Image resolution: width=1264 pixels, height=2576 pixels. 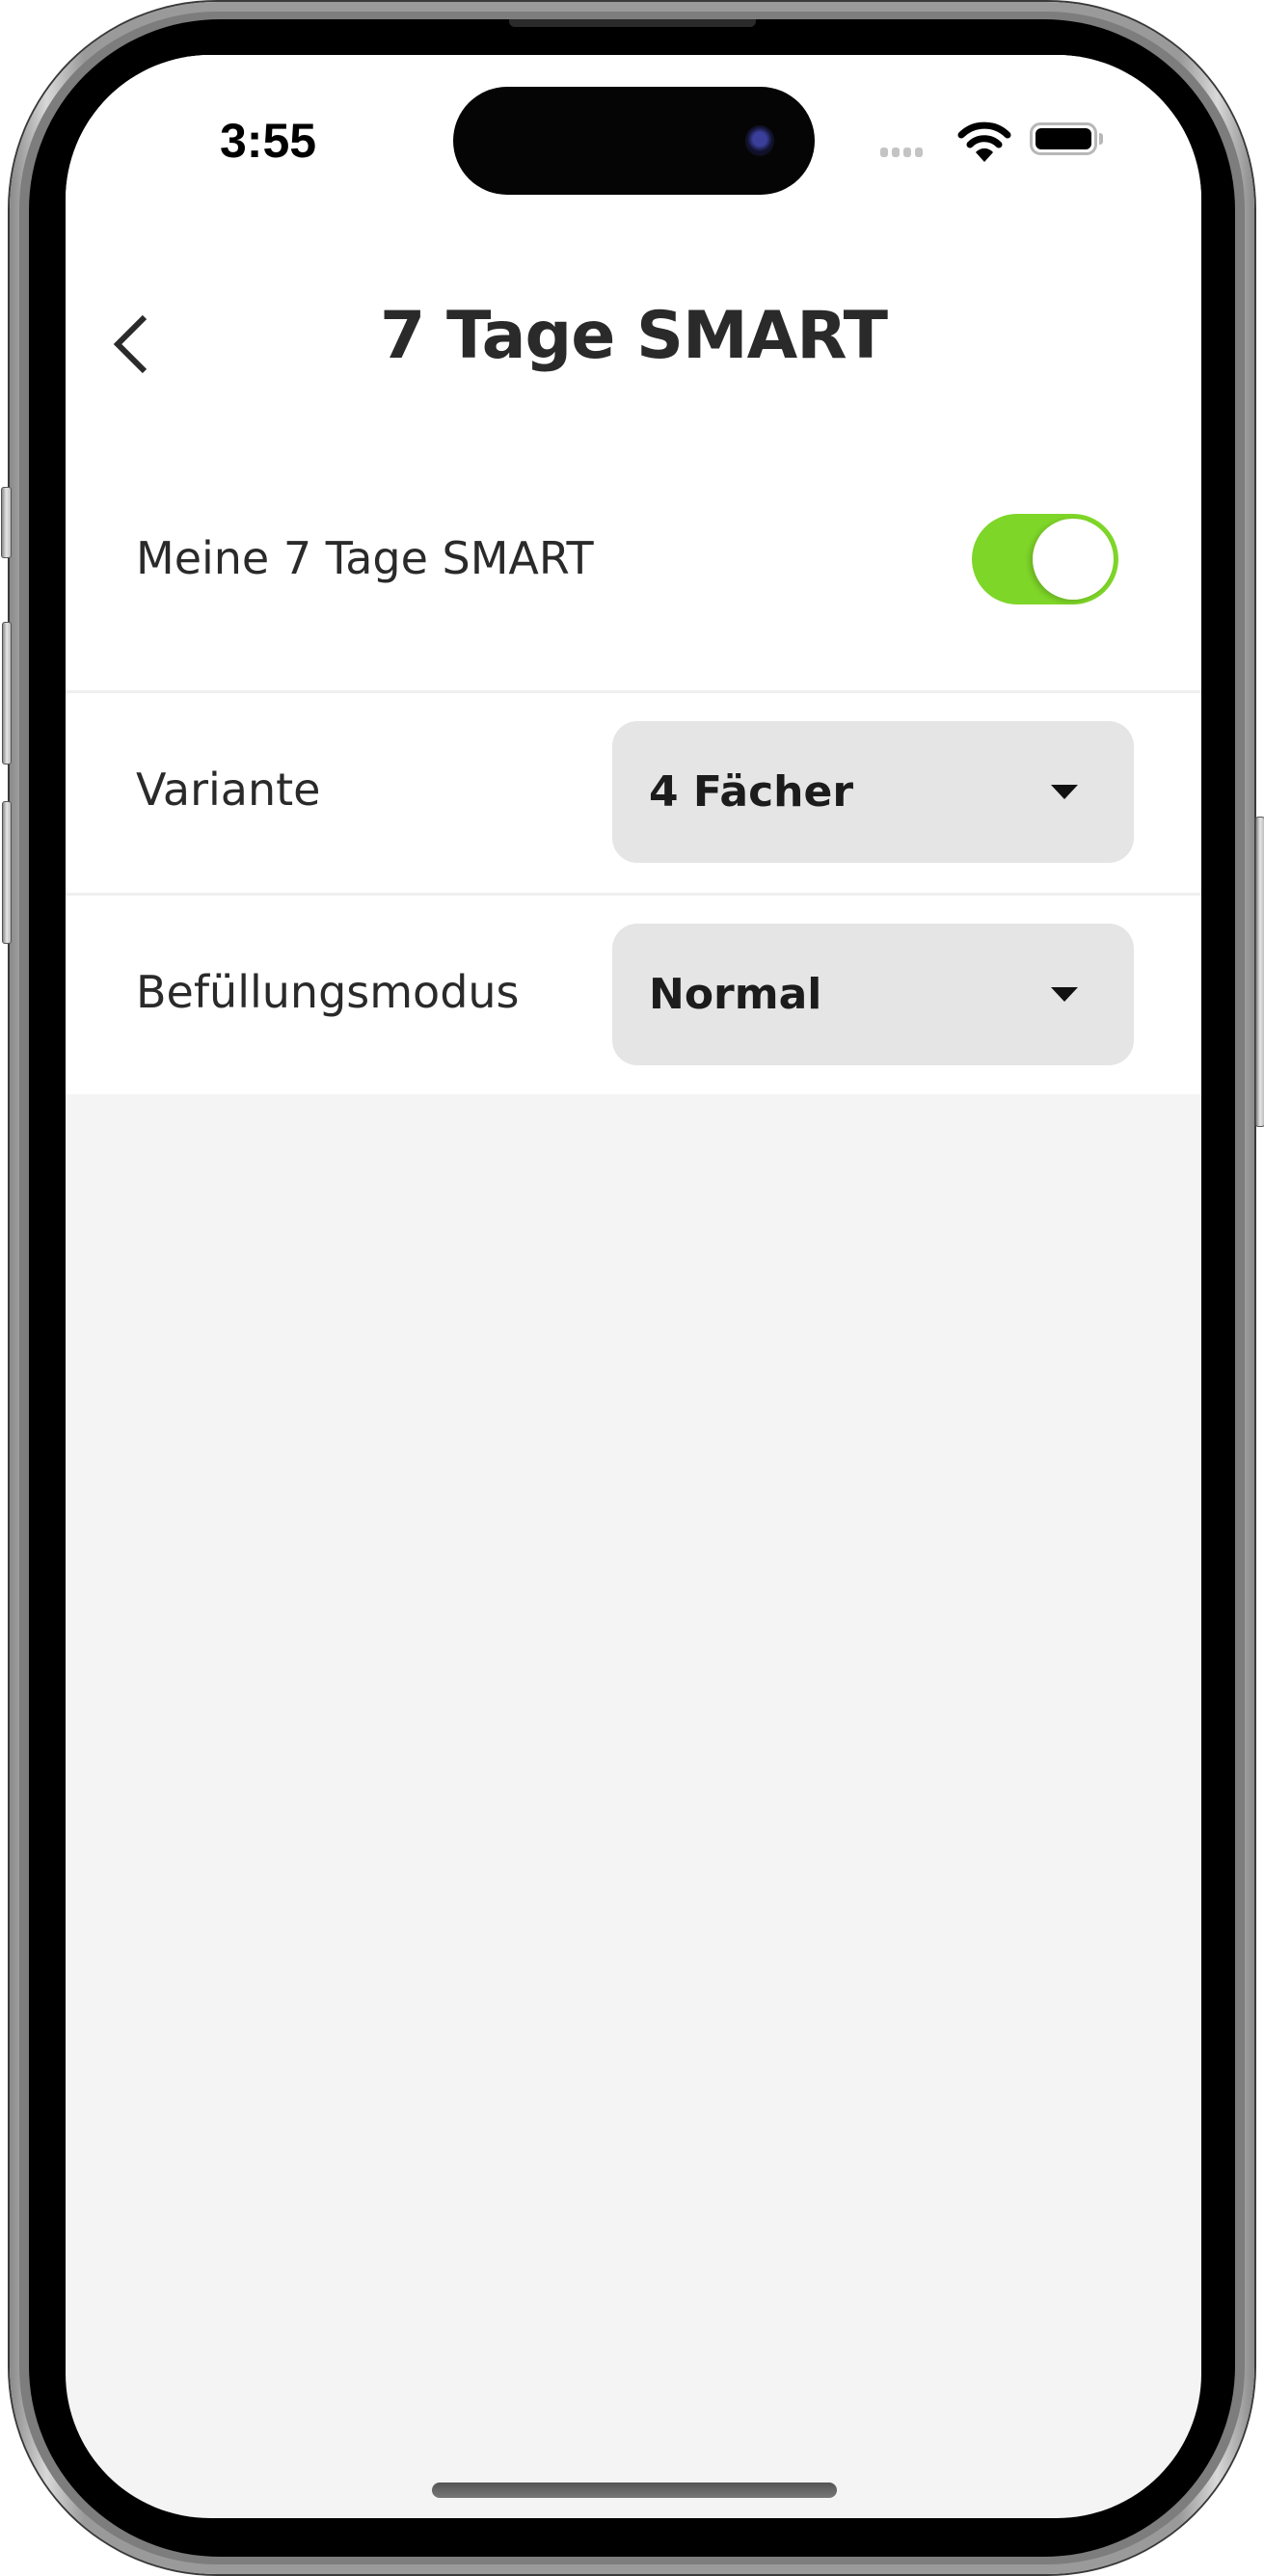 I want to click on action-button, so click(x=7, y=523).